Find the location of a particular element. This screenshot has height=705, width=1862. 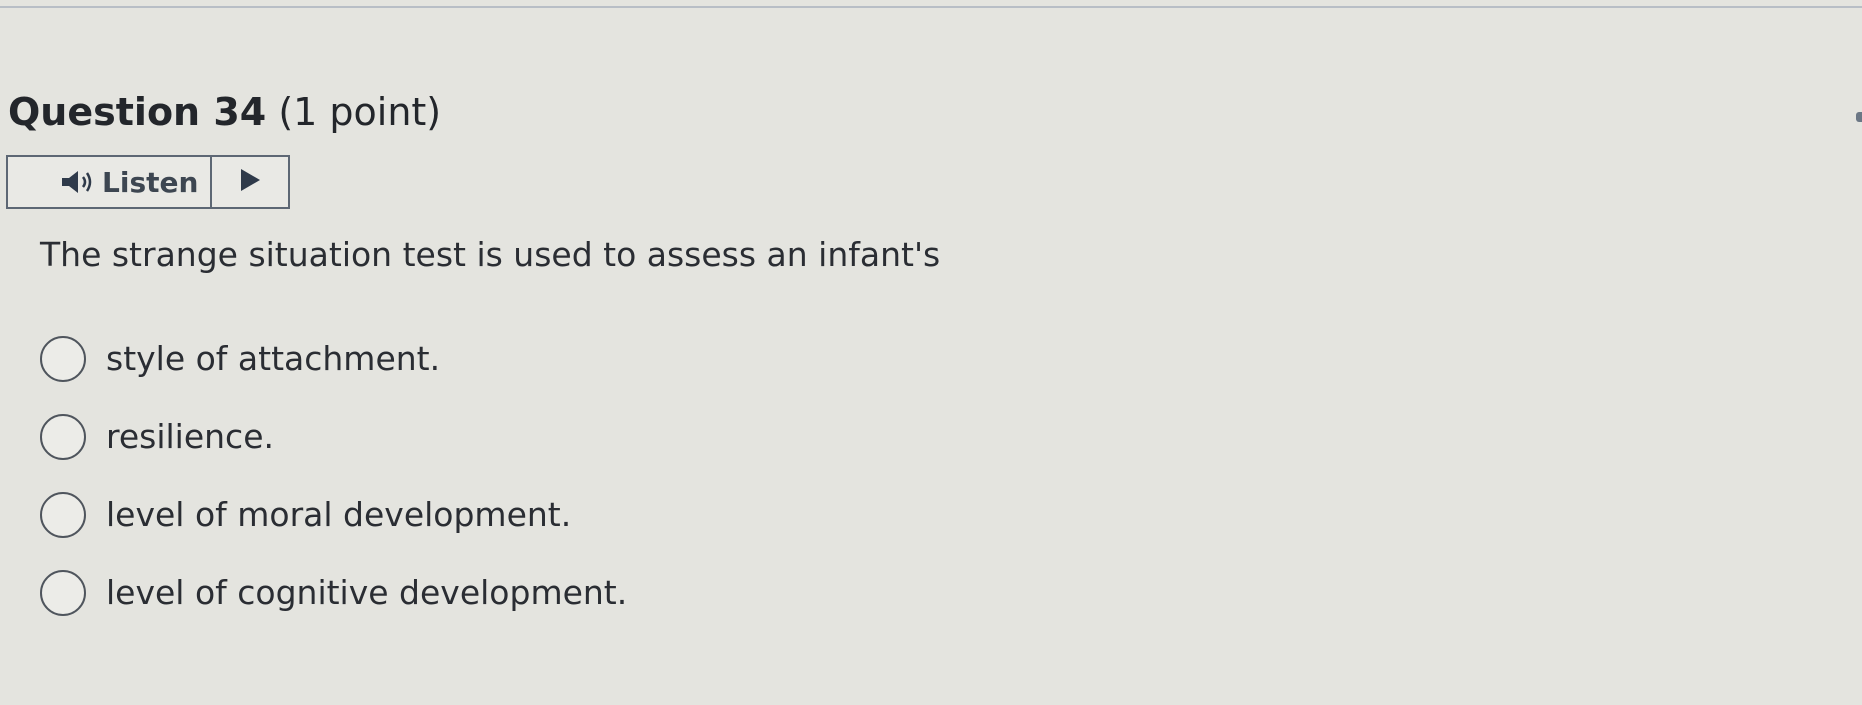

listen-button: Listen is located at coordinates (110, 182).